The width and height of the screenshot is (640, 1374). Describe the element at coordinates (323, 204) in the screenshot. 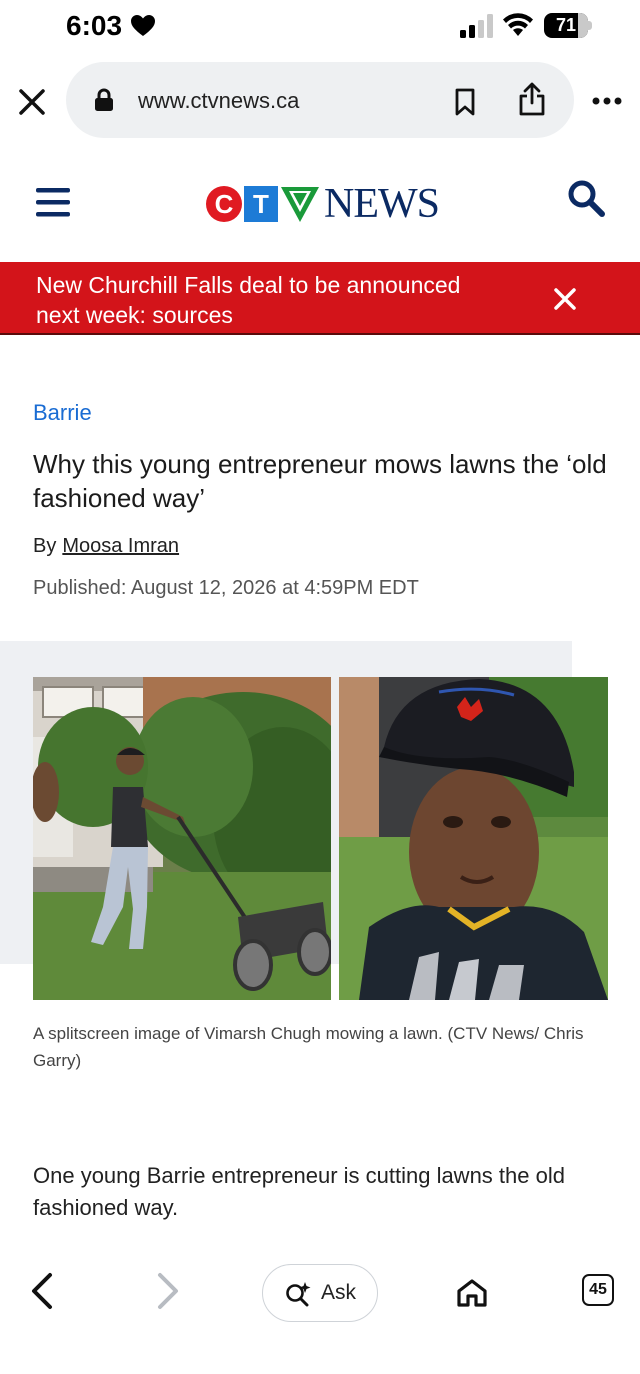

I see `ctv-news-logo: C T NEWS` at that location.